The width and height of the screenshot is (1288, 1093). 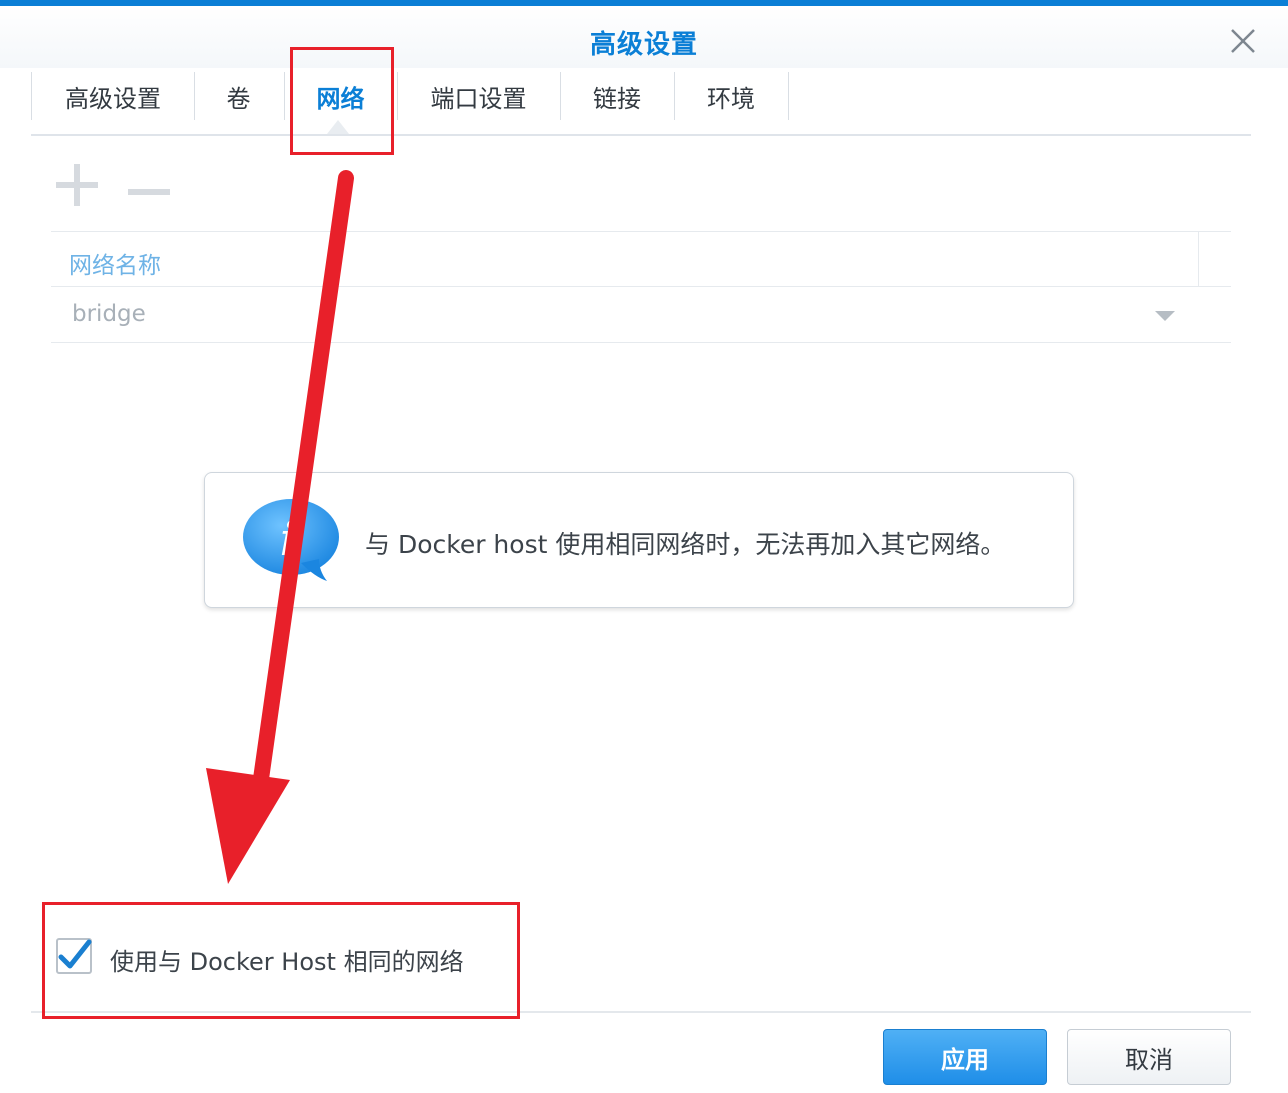 What do you see at coordinates (77, 185) in the screenshot?
I see `plus-icon` at bounding box center [77, 185].